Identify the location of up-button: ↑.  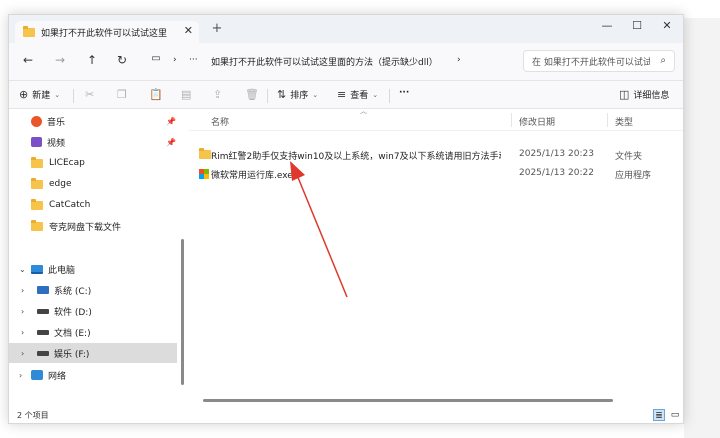
(92, 60).